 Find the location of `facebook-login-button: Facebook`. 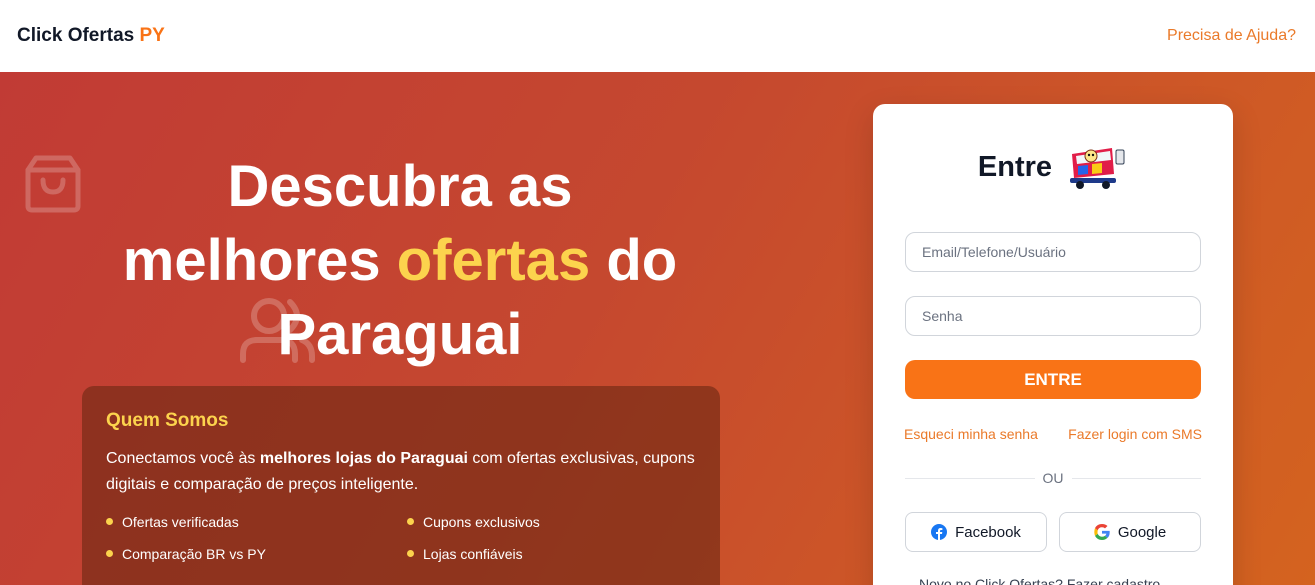

facebook-login-button: Facebook is located at coordinates (976, 532).